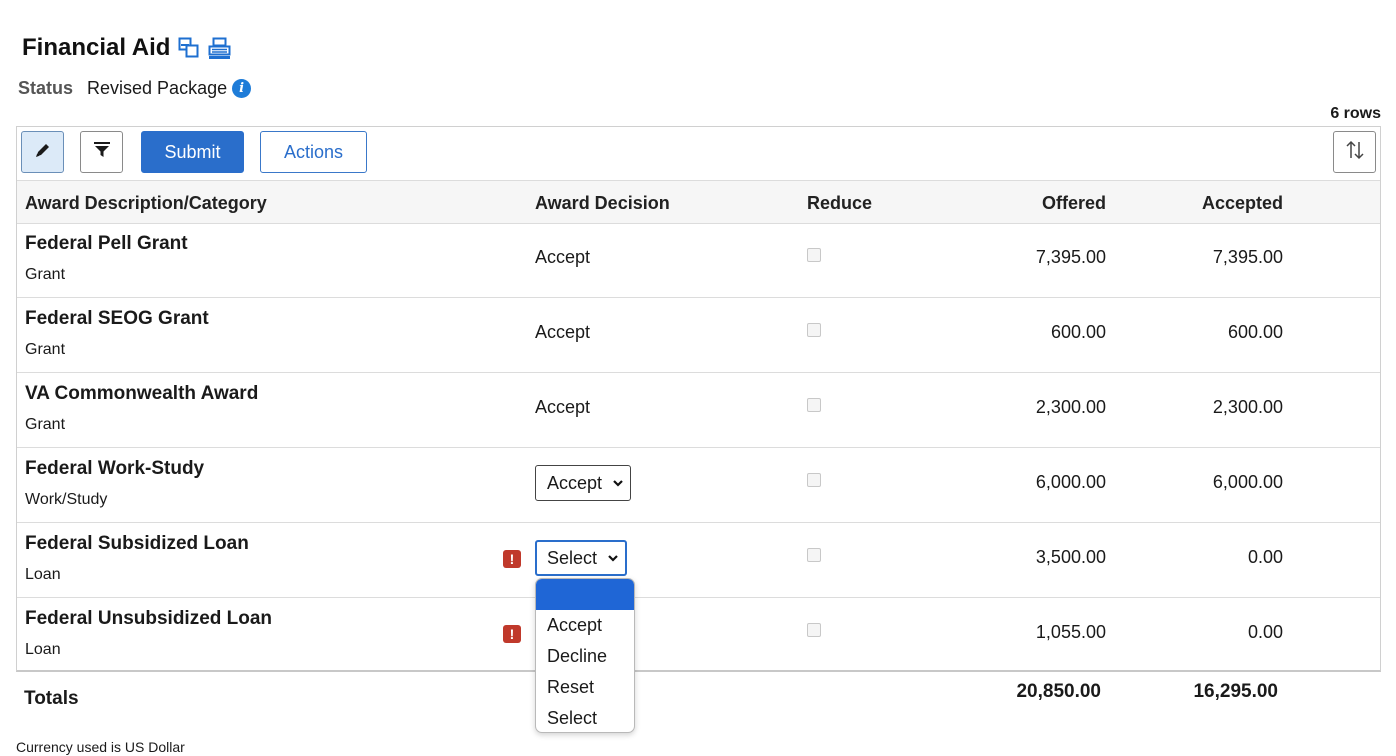 Image resolution: width=1396 pixels, height=756 pixels. I want to click on page-title: Financial Aid, so click(126, 48).